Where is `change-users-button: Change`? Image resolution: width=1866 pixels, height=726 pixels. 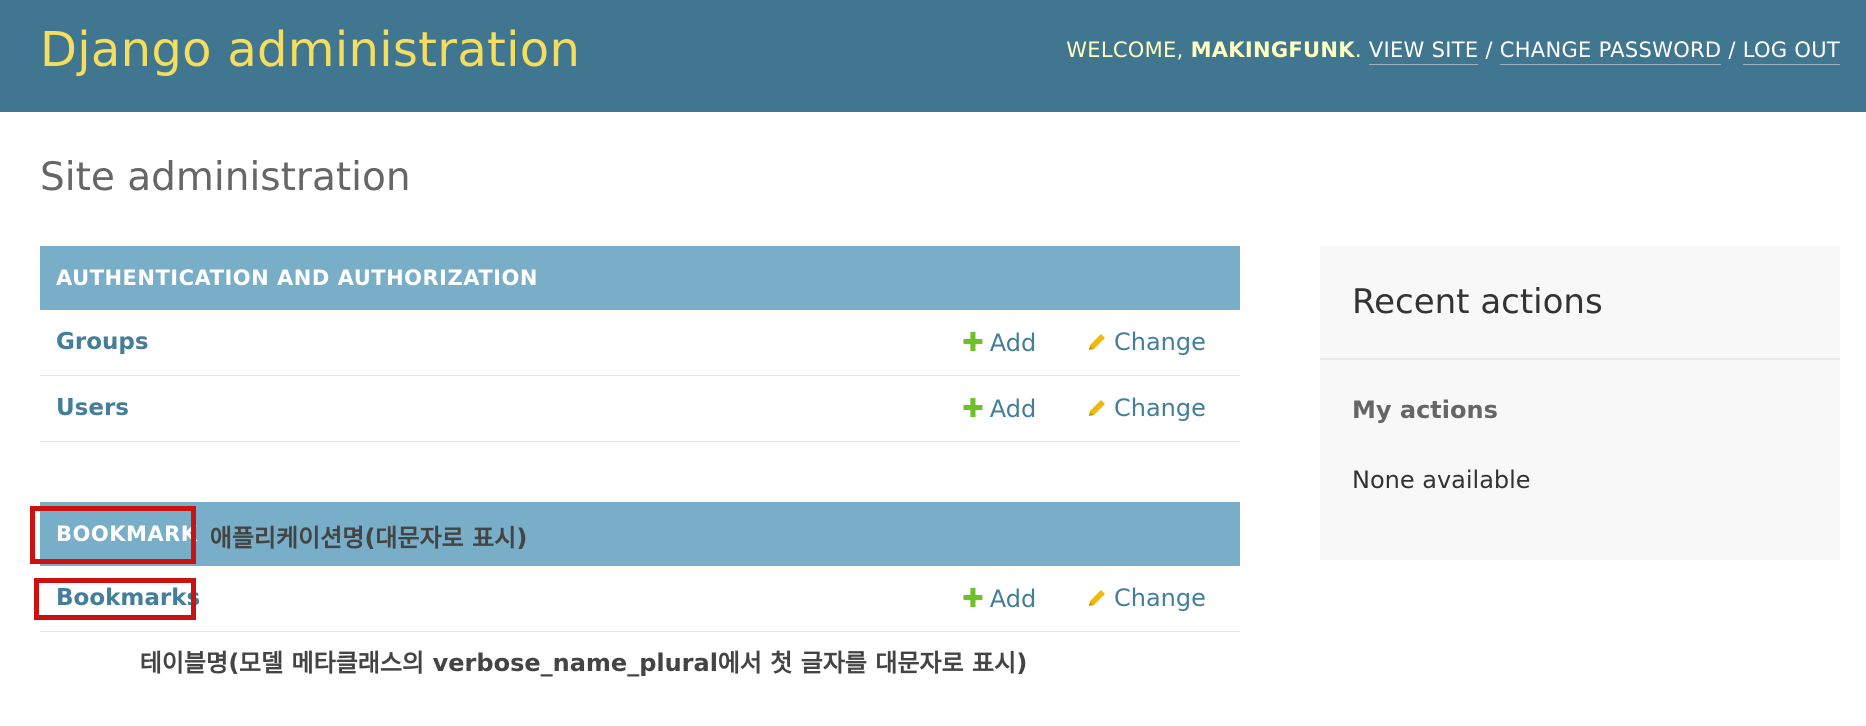
change-users-button: Change is located at coordinates (1146, 408).